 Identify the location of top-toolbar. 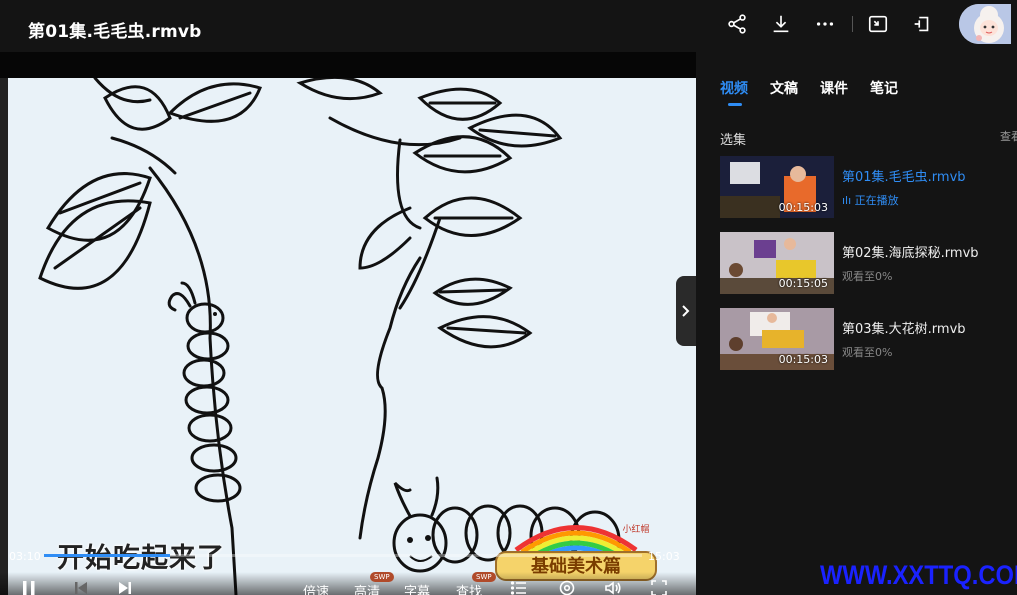
(834, 24).